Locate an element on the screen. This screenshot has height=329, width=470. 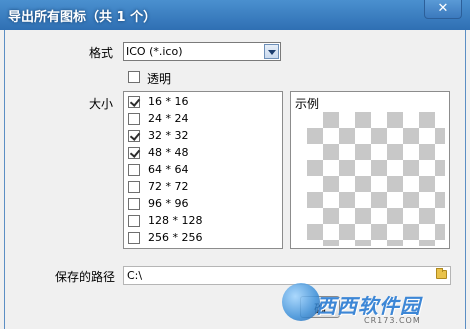
preview-label: 示例 is located at coordinates (307, 104).